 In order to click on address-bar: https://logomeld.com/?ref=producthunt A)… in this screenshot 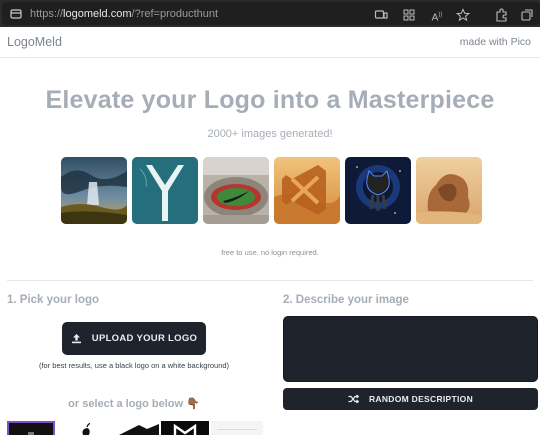, I will do `click(271, 13)`.